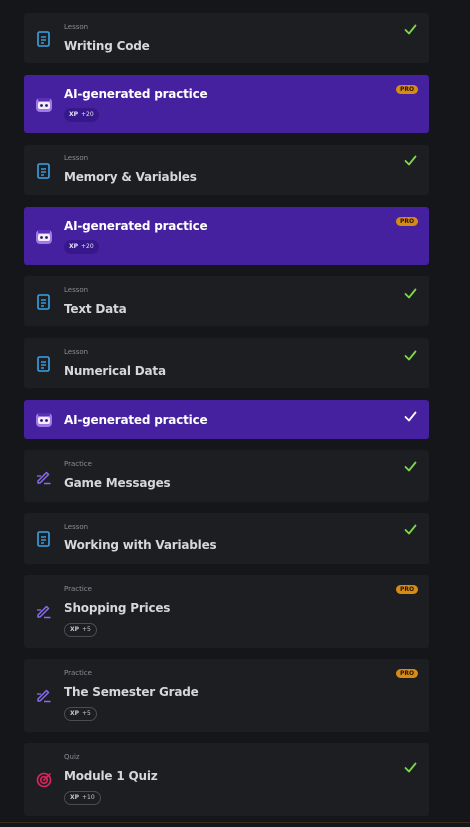 The width and height of the screenshot is (470, 827). Describe the element at coordinates (226, 538) in the screenshot. I see `list-item-working-with-variables: Lesson Working with Variables` at that location.